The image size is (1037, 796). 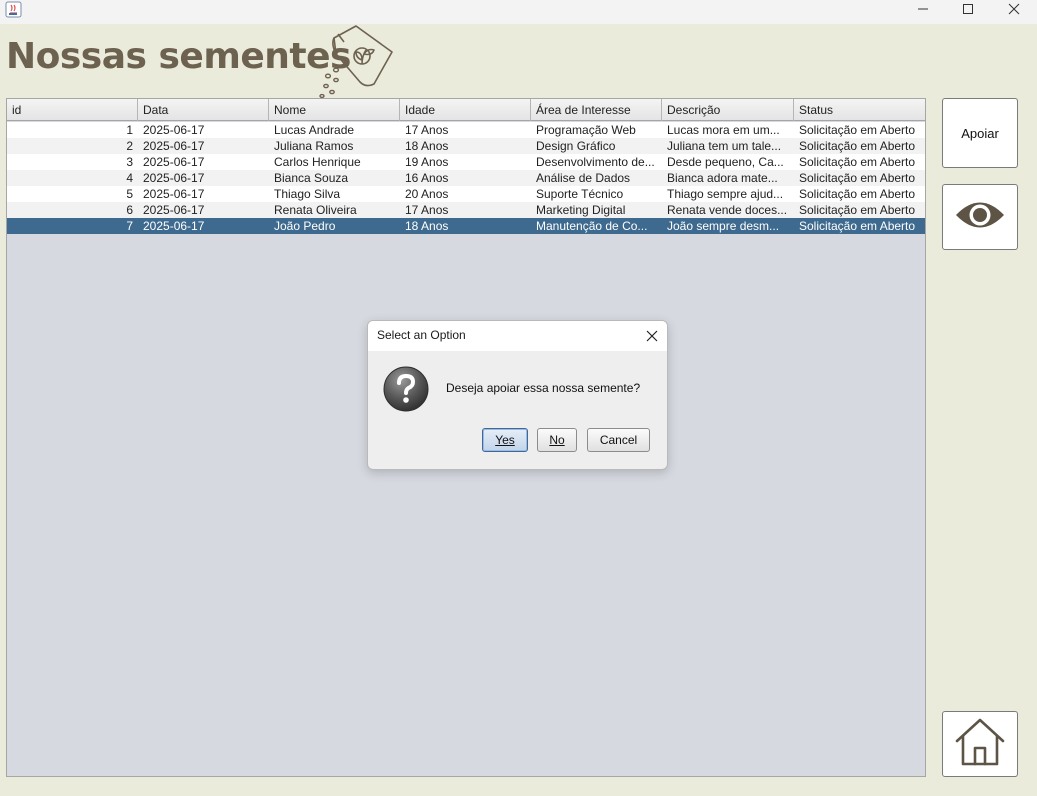 I want to click on window-titlebar, so click(x=518, y=12).